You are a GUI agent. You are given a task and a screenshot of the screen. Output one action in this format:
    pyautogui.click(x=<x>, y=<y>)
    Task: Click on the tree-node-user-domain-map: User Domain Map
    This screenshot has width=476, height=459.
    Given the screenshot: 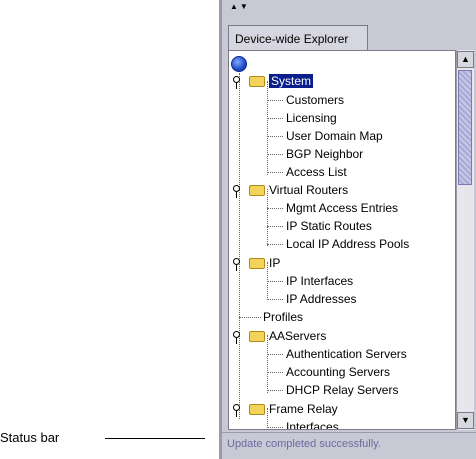 What is the action you would take?
    pyautogui.click(x=334, y=136)
    